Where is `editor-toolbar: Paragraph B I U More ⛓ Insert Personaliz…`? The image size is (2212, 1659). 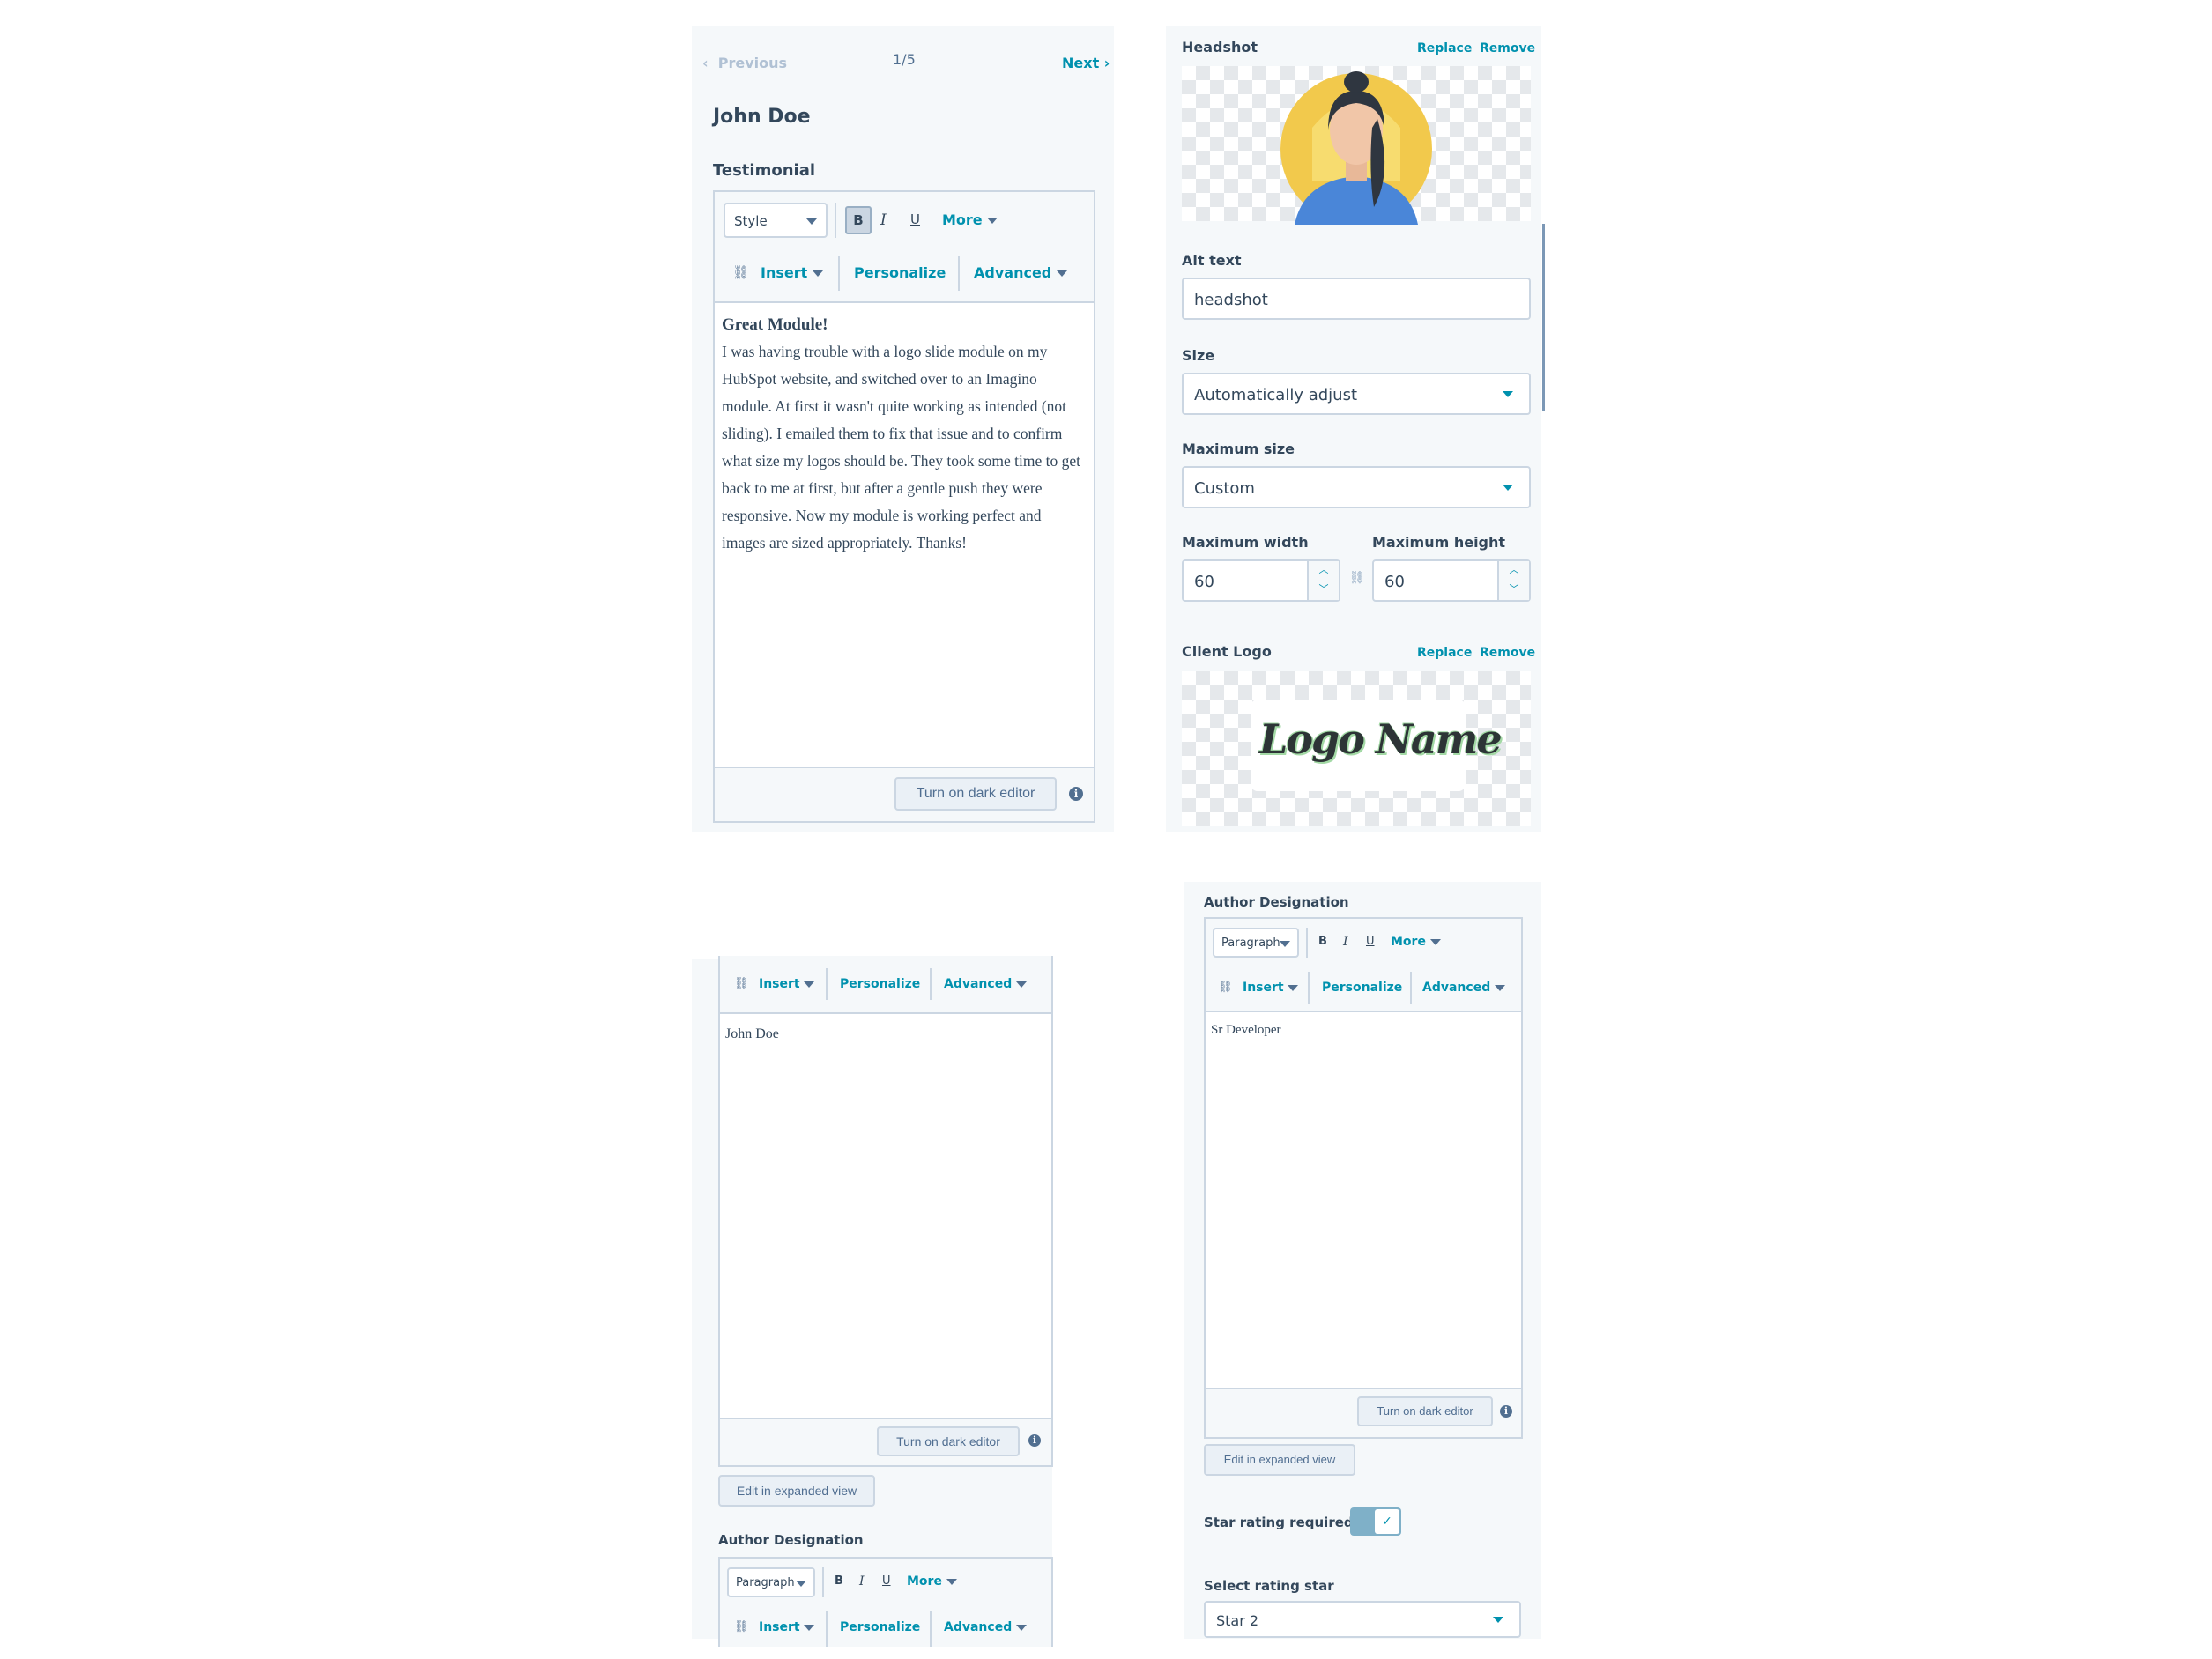
editor-toolbar: Paragraph B I U More ⛓ Insert Personaliz… is located at coordinates (1364, 965).